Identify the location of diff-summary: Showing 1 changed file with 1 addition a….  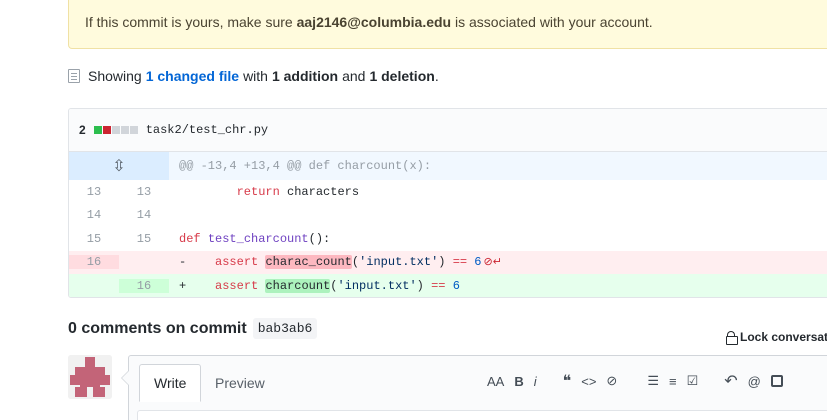
(253, 76).